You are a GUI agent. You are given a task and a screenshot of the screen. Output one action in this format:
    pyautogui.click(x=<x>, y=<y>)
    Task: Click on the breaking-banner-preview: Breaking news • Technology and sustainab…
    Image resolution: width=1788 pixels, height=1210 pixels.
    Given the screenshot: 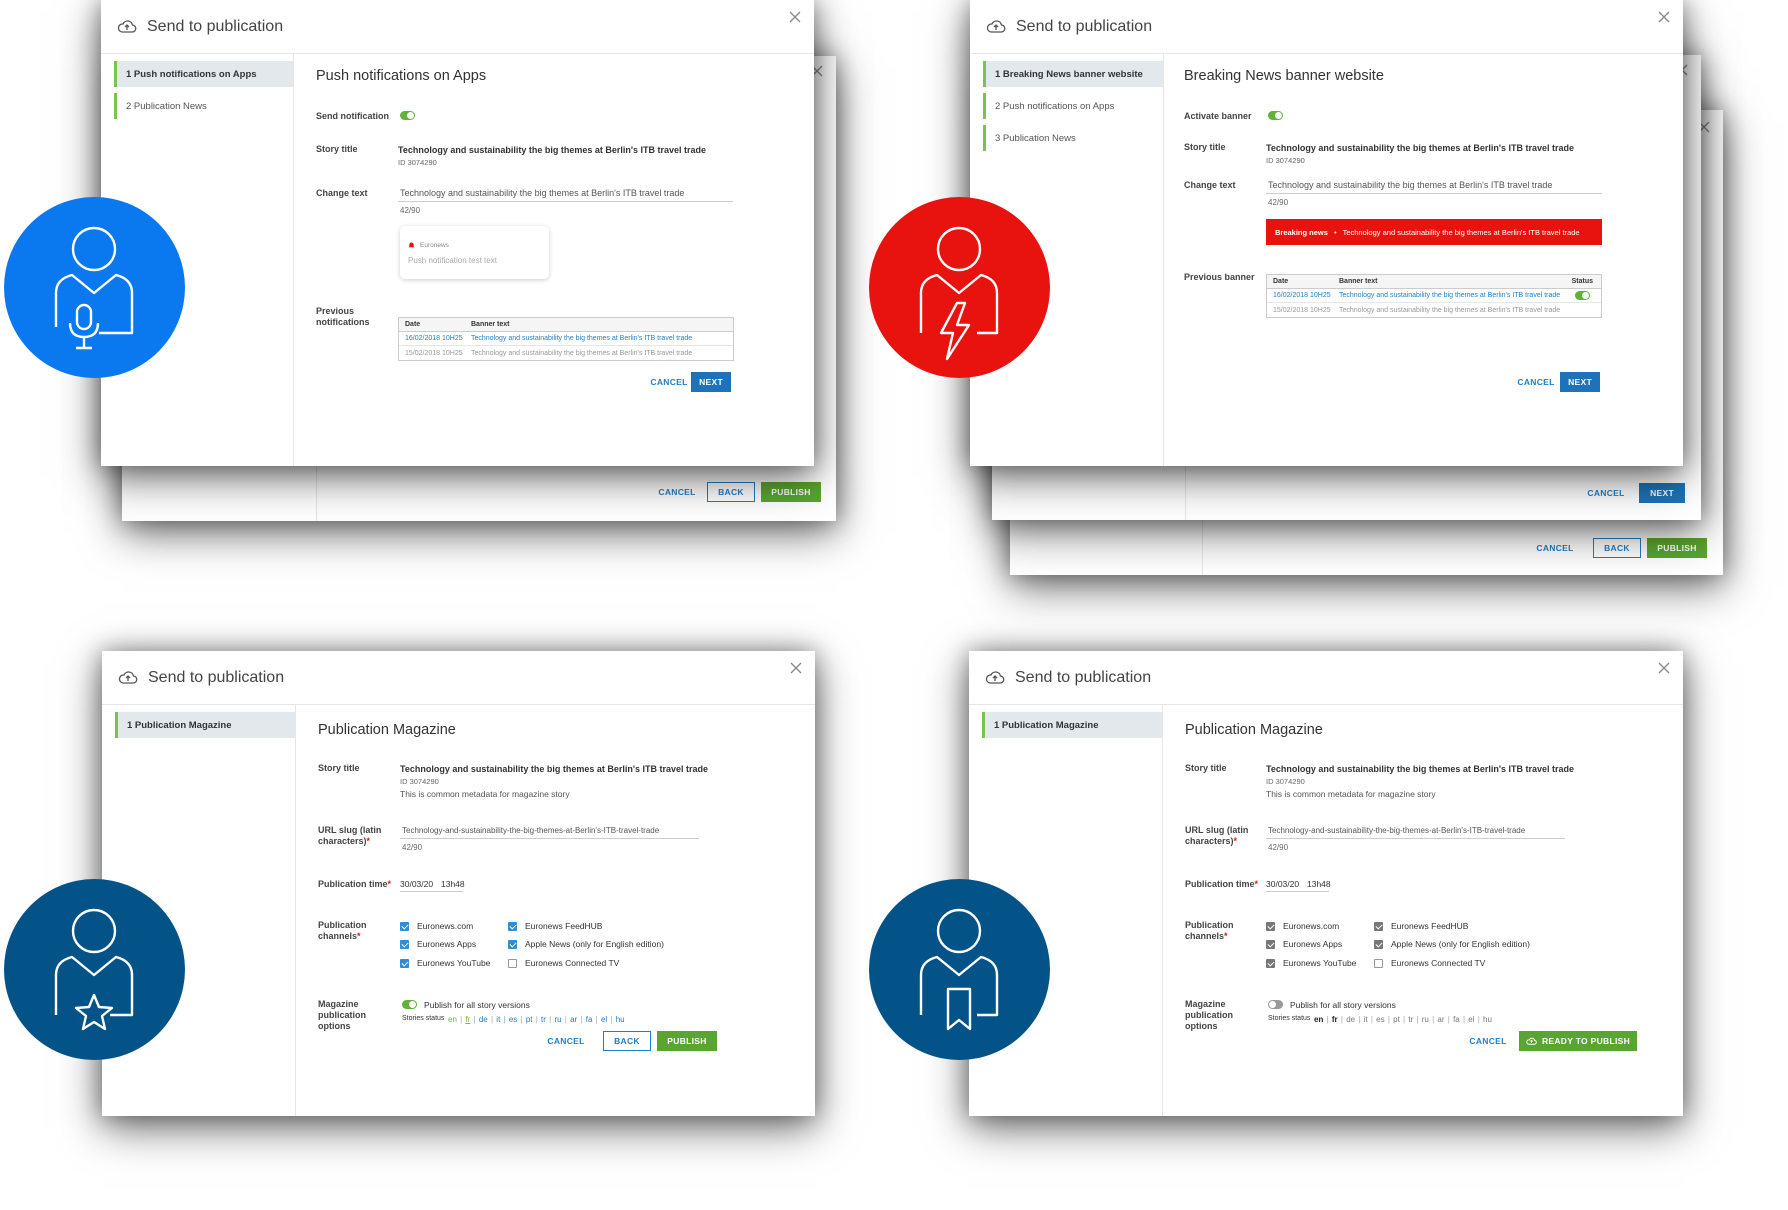 What is the action you would take?
    pyautogui.click(x=1434, y=232)
    